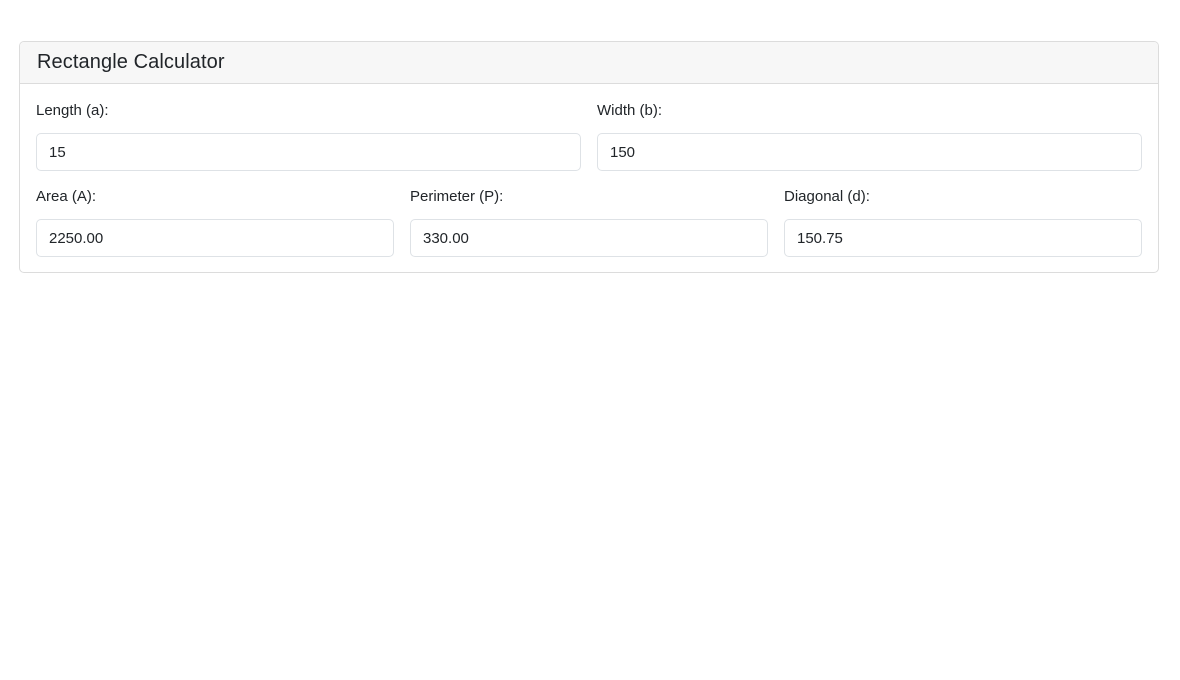  What do you see at coordinates (589, 136) in the screenshot?
I see `input-row: Length (a): Width (b):` at bounding box center [589, 136].